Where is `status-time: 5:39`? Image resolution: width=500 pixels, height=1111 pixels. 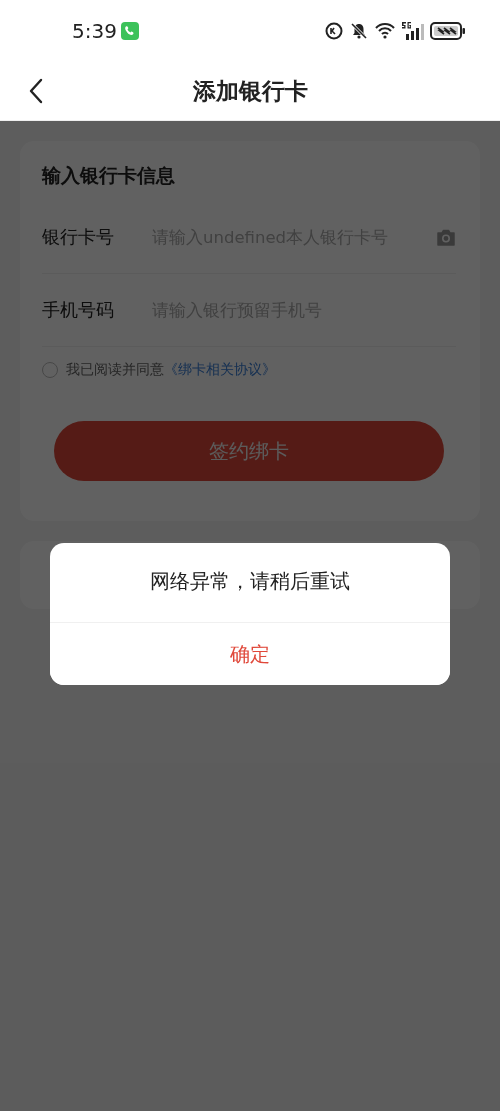
status-time: 5:39 is located at coordinates (94, 31).